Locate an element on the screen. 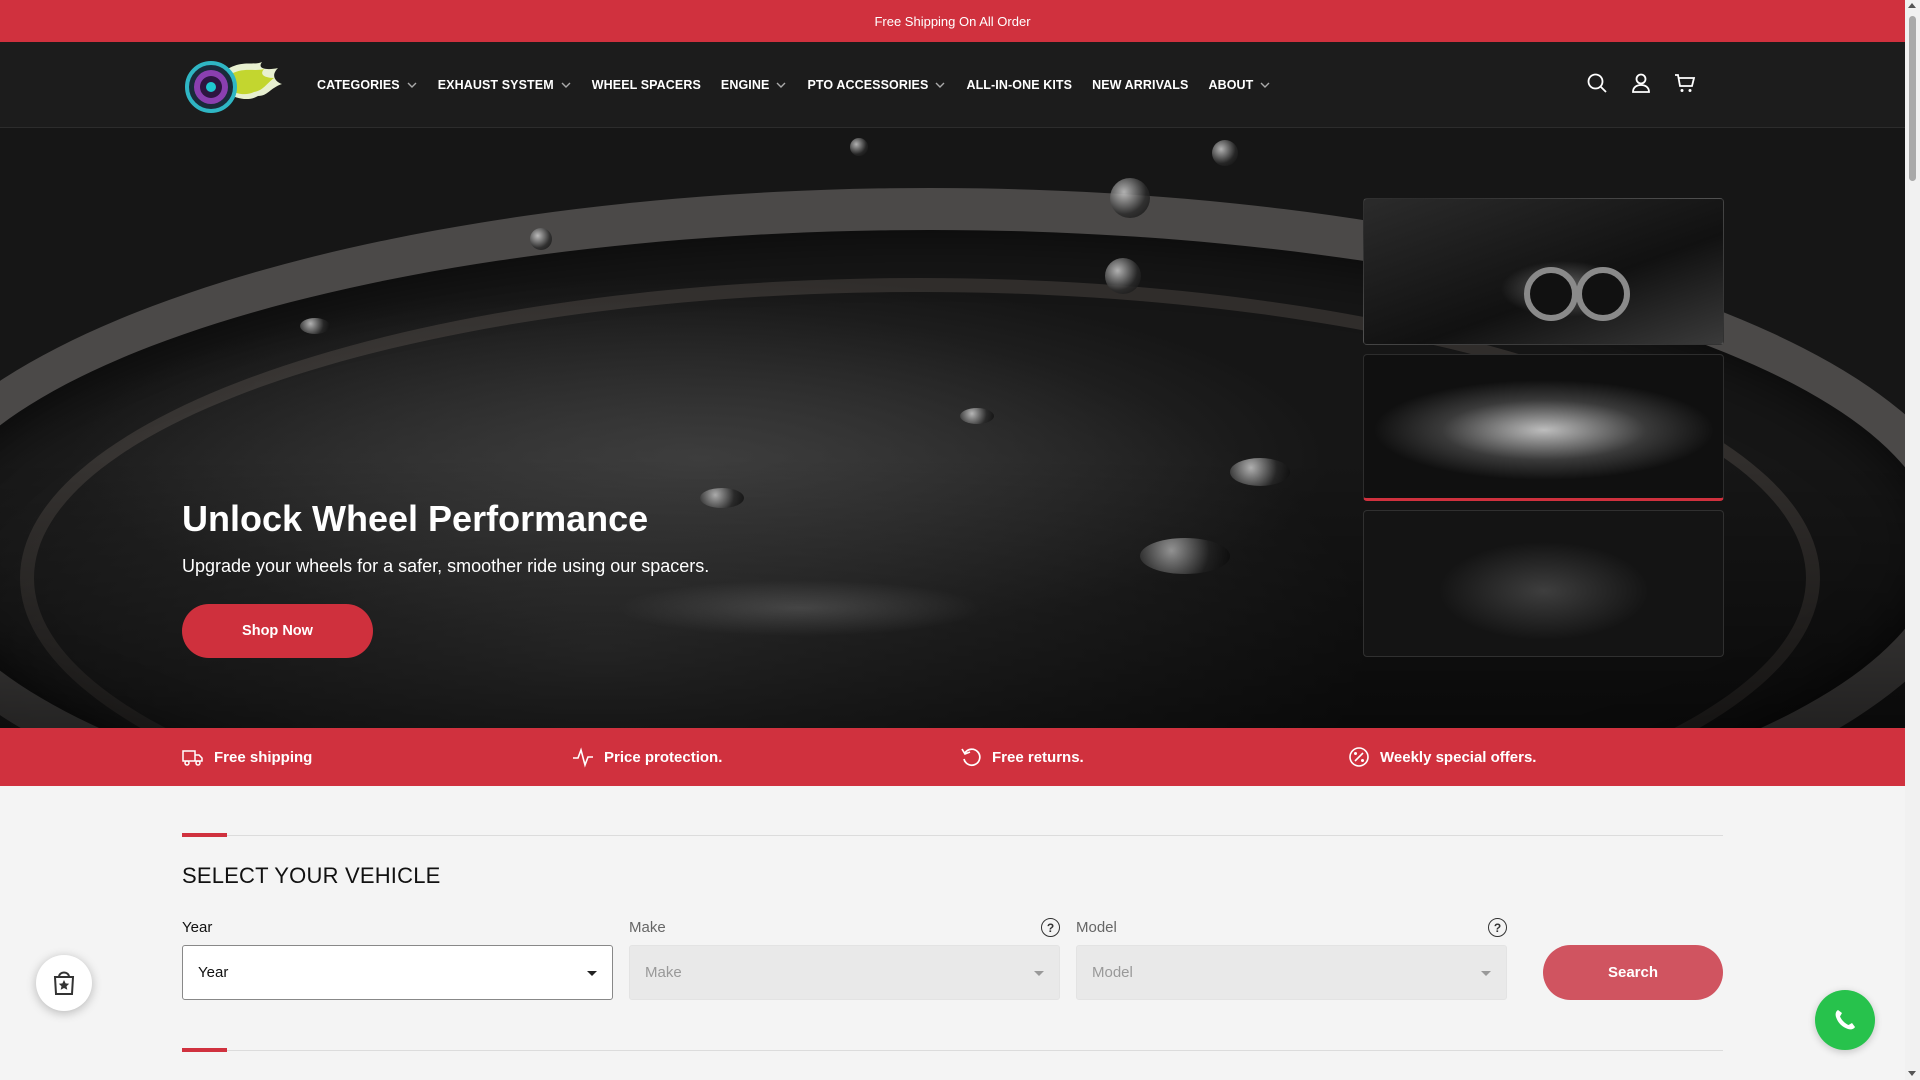 This screenshot has height=1080, width=1920. exhaust-thumbnail is located at coordinates (1543, 271).